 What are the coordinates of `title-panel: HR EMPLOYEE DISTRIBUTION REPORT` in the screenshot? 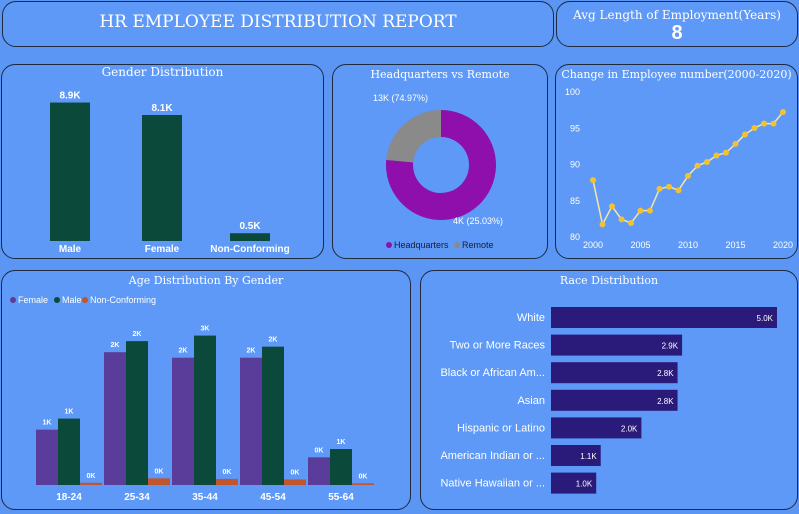 It's located at (278, 24).